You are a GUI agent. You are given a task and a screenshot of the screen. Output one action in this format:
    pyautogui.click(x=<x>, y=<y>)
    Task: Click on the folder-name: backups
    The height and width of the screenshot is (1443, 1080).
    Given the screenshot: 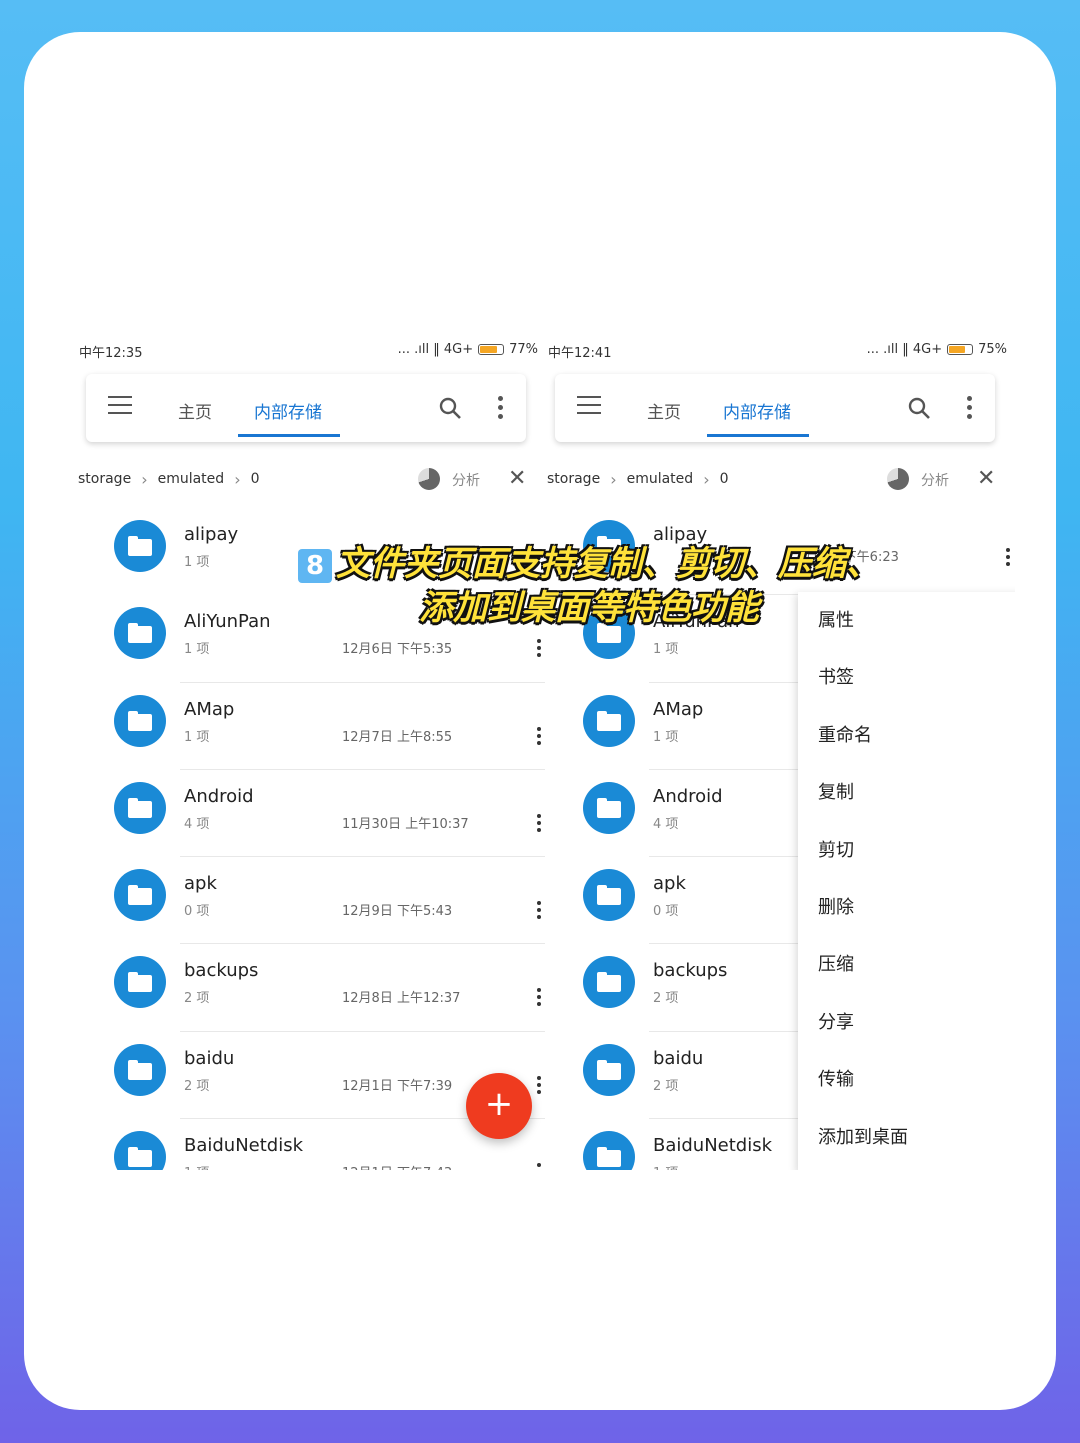 What is the action you would take?
    pyautogui.click(x=221, y=971)
    